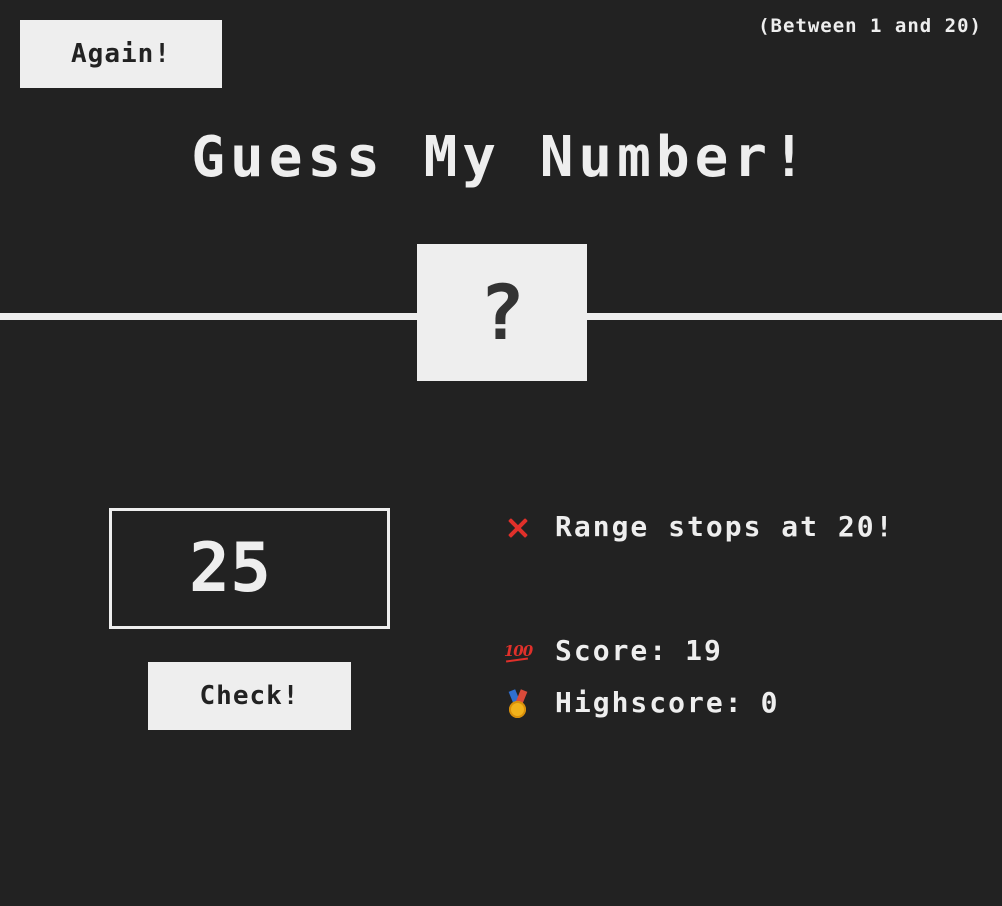 Image resolution: width=1002 pixels, height=906 pixels. What do you see at coordinates (518, 703) in the screenshot?
I see `medal-icon` at bounding box center [518, 703].